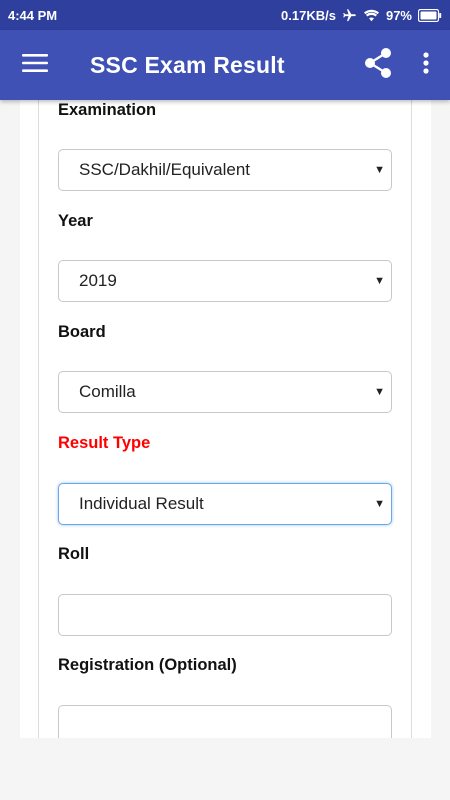 The height and width of the screenshot is (800, 450). I want to click on status-indicators: 0.17KB/s 97%, so click(361, 15).